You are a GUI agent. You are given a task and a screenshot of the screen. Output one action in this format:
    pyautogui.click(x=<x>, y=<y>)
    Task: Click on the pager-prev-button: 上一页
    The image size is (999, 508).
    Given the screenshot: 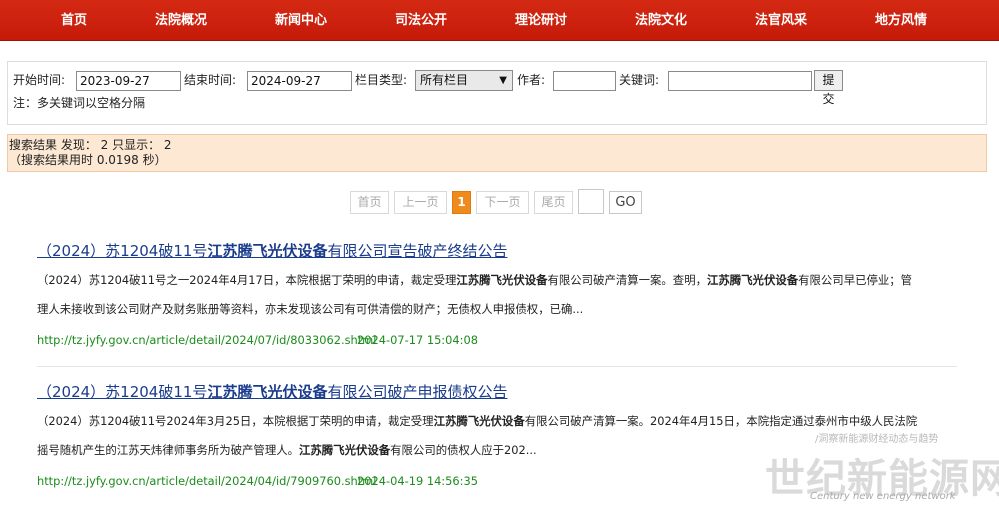 What is the action you would take?
    pyautogui.click(x=420, y=202)
    